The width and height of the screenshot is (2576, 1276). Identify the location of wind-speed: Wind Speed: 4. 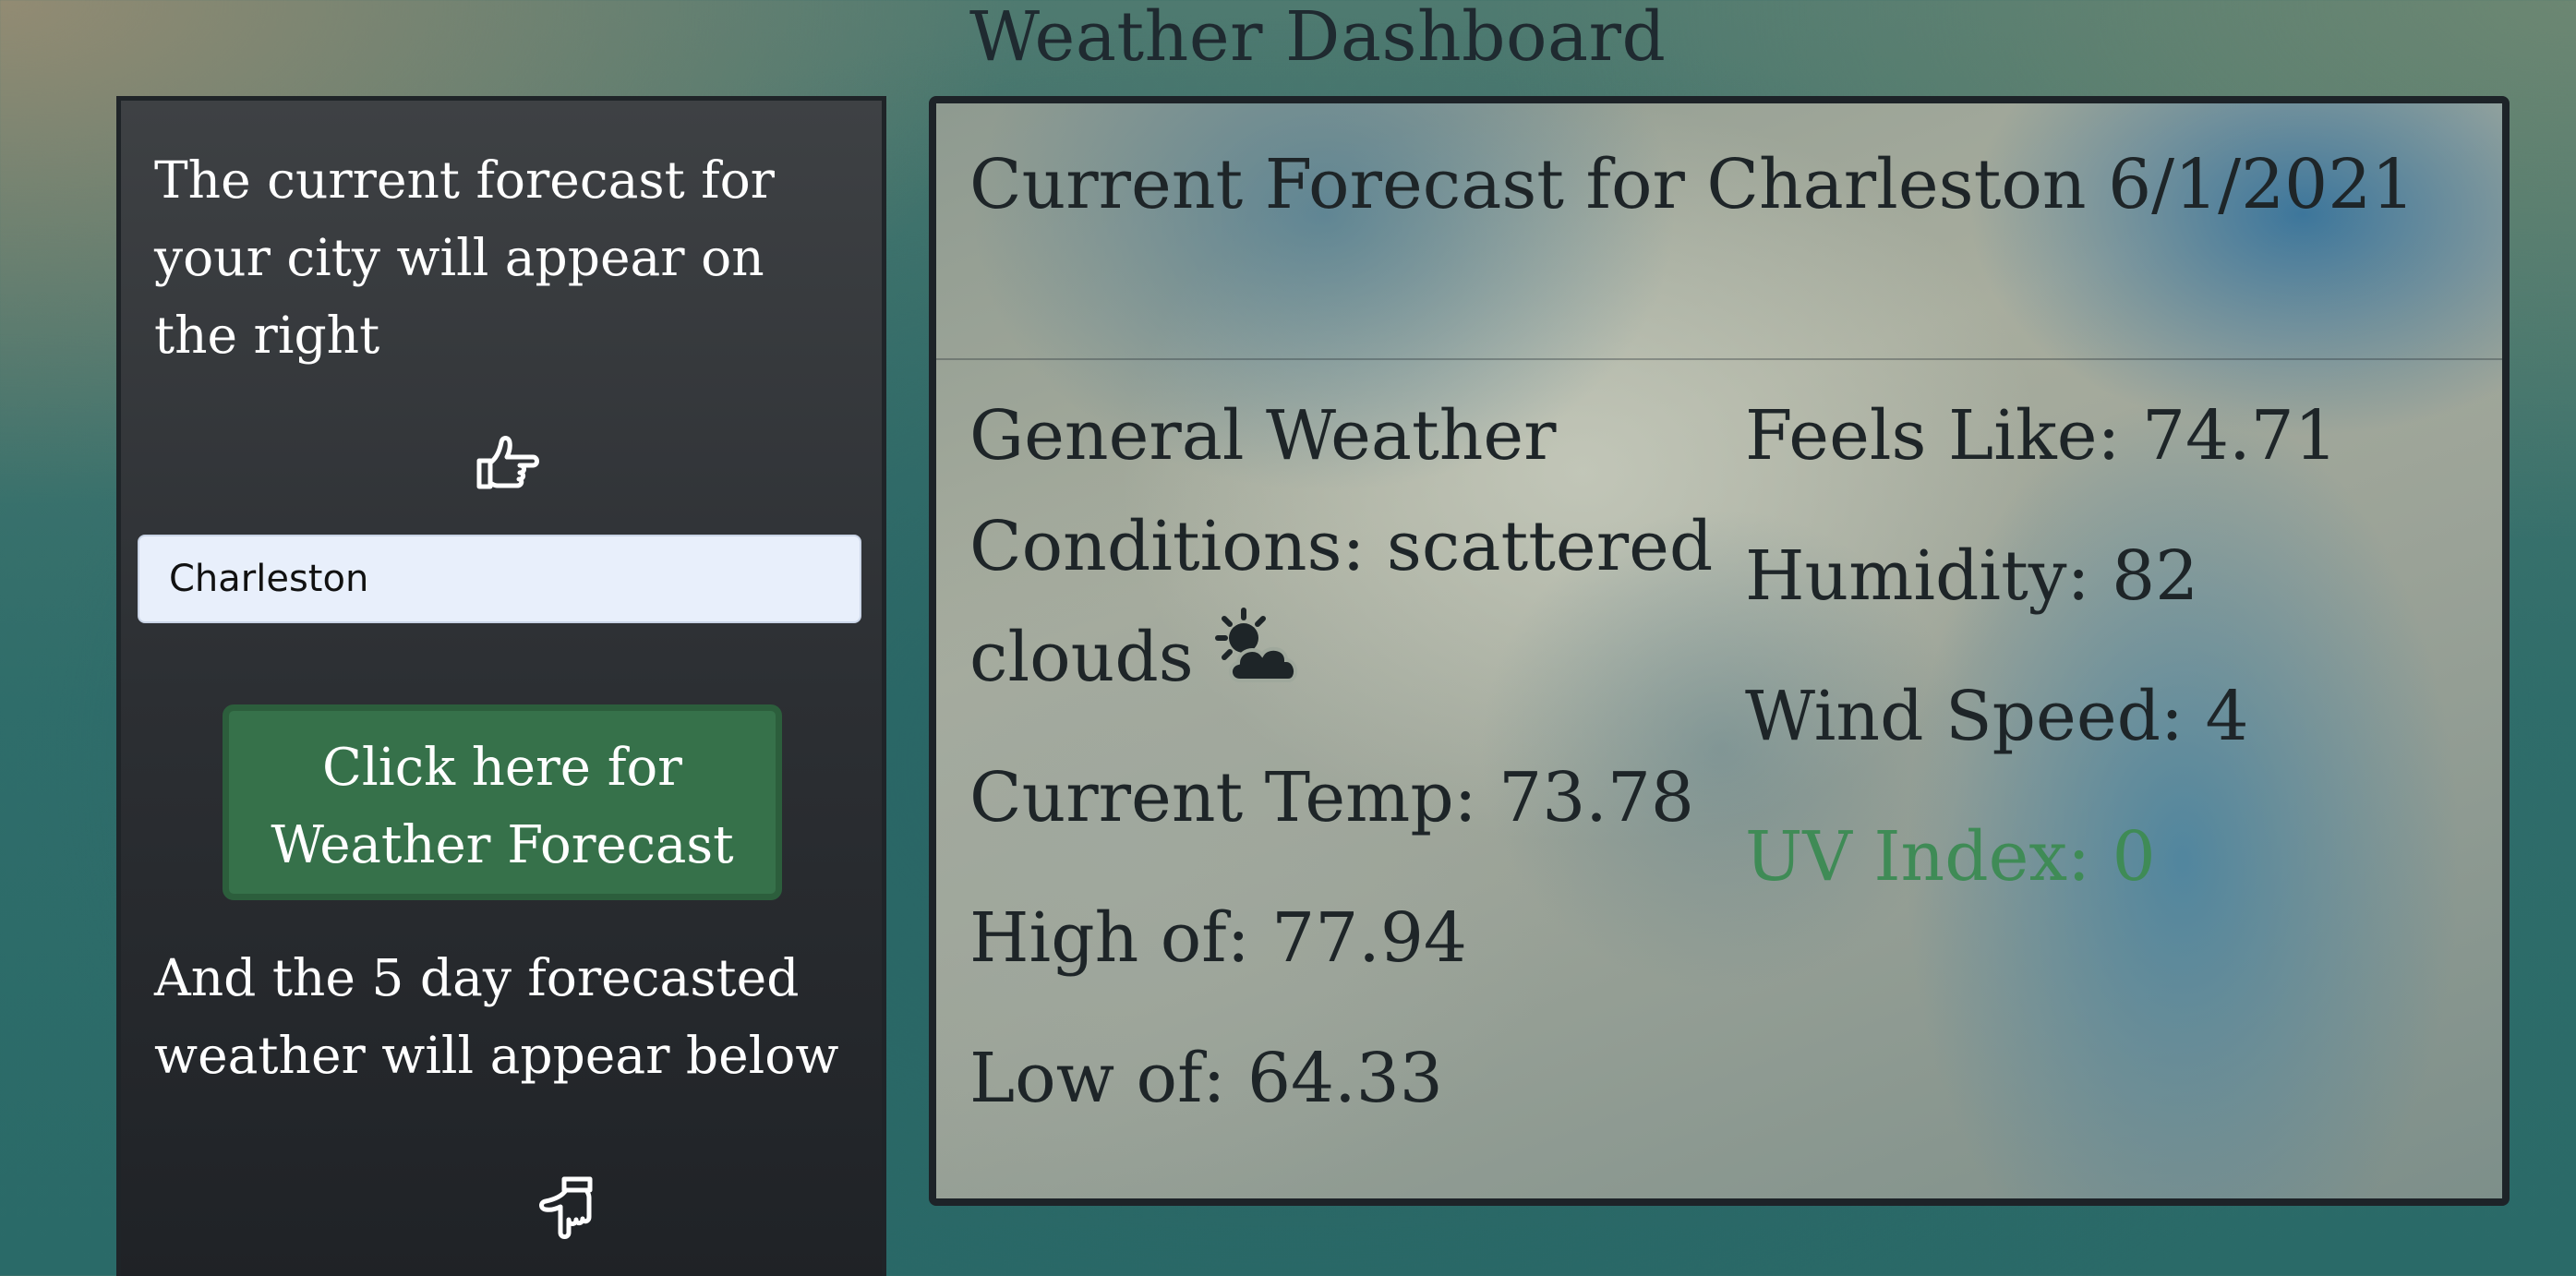
(1997, 716).